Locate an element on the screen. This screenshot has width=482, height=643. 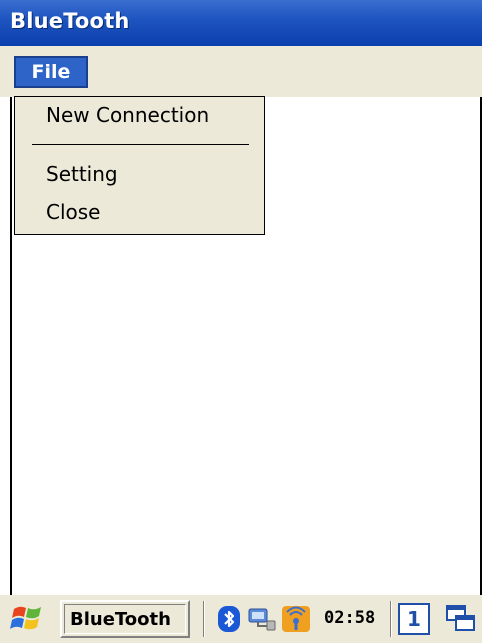
bluetooth-icon is located at coordinates (229, 619).